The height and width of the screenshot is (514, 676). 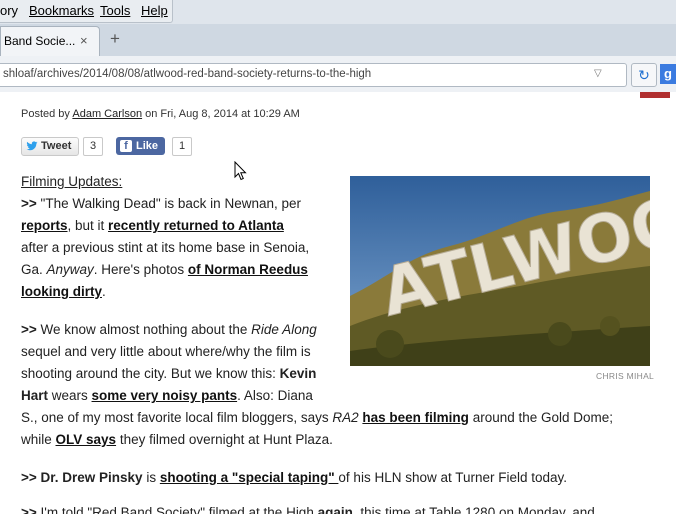 What do you see at coordinates (9, 10) in the screenshot?
I see `menu-history: ory` at bounding box center [9, 10].